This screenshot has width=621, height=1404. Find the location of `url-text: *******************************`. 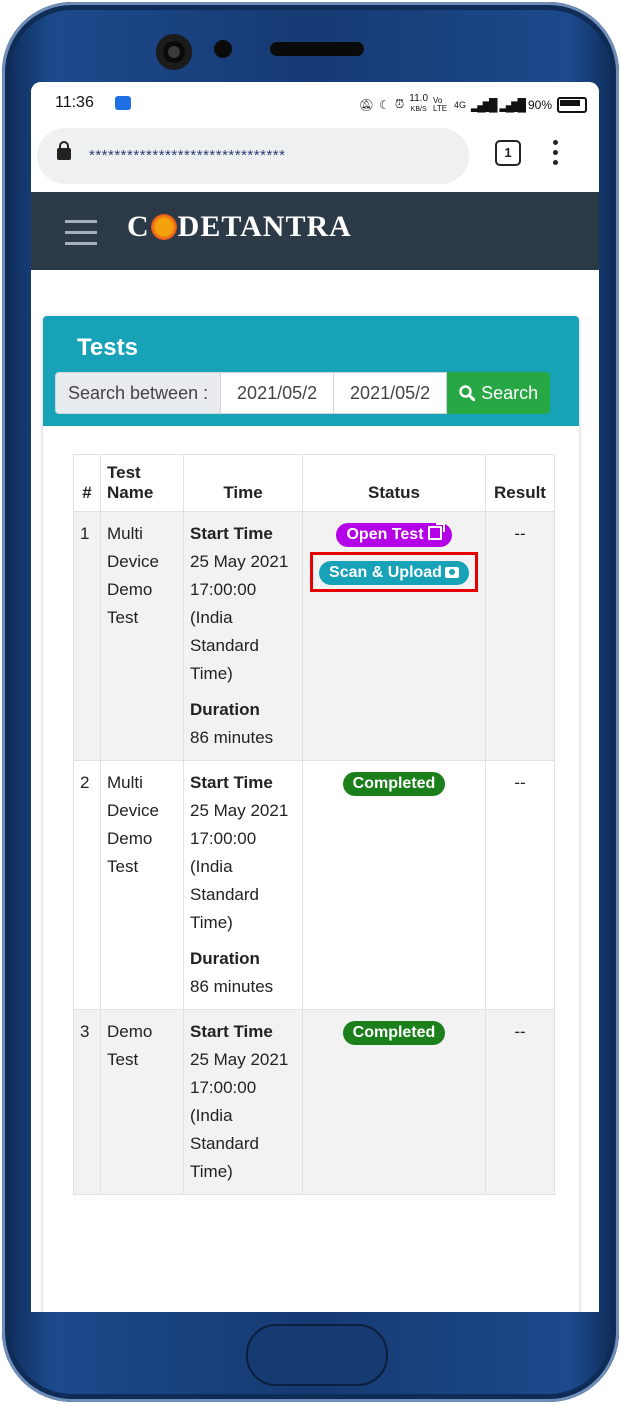

url-text: ******************************* is located at coordinates (187, 155).